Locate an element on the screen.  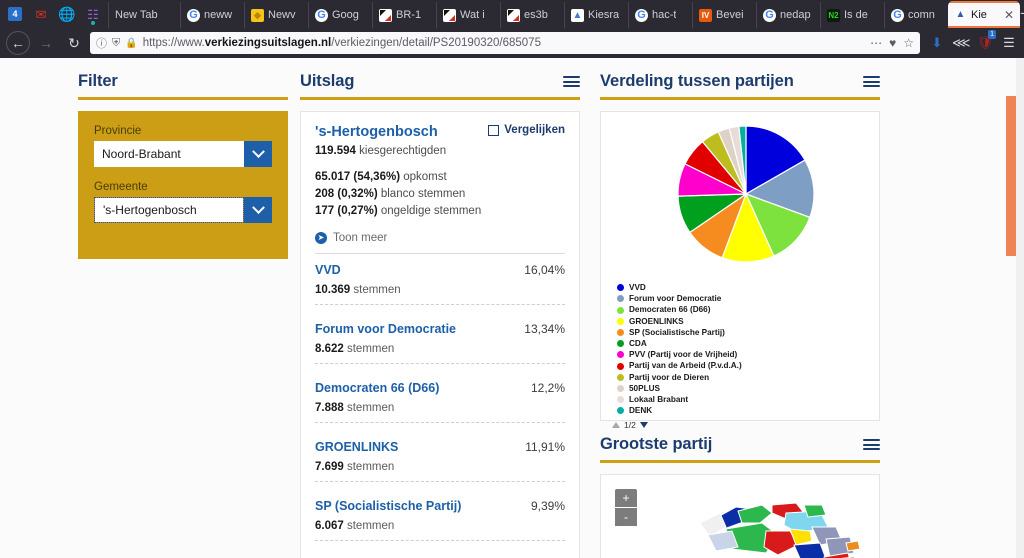
legend-item: PVV (Partij voor de Vrijheid) is located at coordinates (743, 354).